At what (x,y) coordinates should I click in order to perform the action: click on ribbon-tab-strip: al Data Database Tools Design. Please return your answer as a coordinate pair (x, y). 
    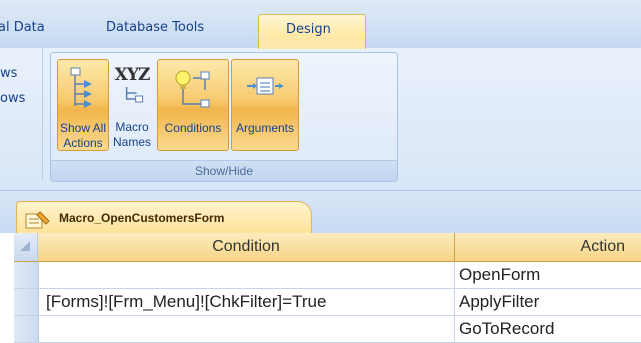
    Looking at the image, I should click on (320, 24).